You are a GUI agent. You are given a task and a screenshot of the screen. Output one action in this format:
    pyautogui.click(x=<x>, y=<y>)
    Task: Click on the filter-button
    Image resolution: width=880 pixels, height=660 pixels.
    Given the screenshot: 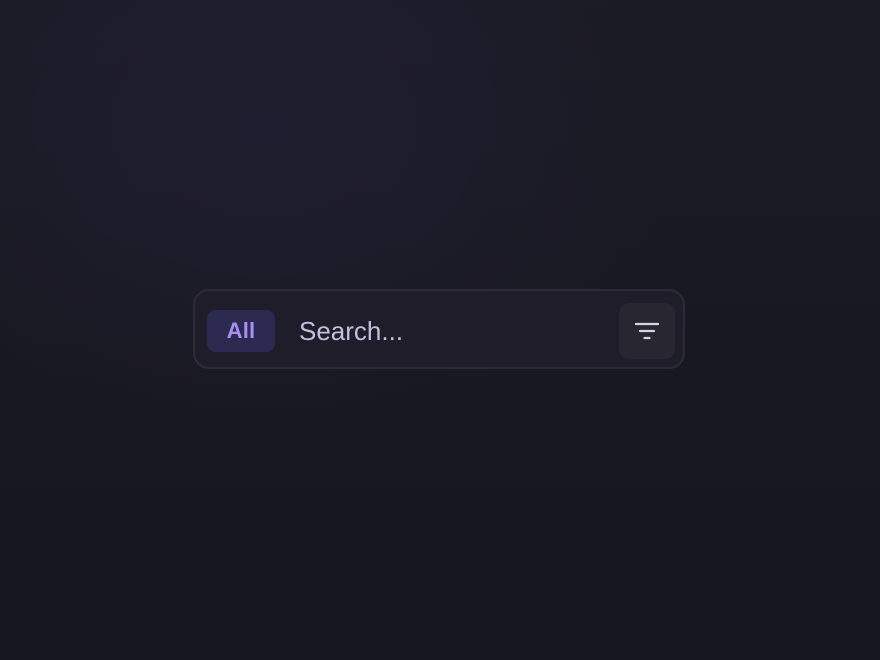 What is the action you would take?
    pyautogui.click(x=647, y=331)
    